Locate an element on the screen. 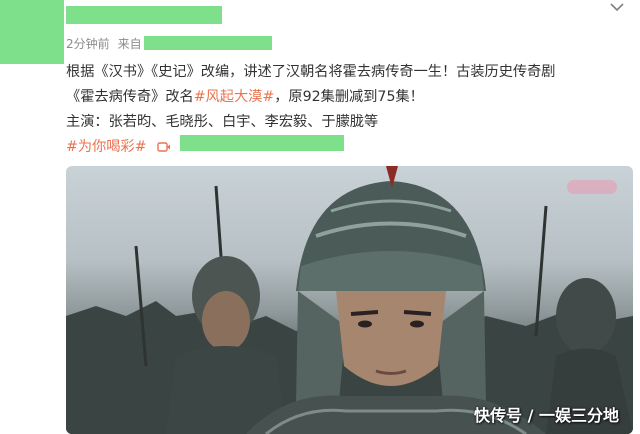 This screenshot has height=434, width=640. post-meta: 2分钟前 来自 is located at coordinates (169, 43).